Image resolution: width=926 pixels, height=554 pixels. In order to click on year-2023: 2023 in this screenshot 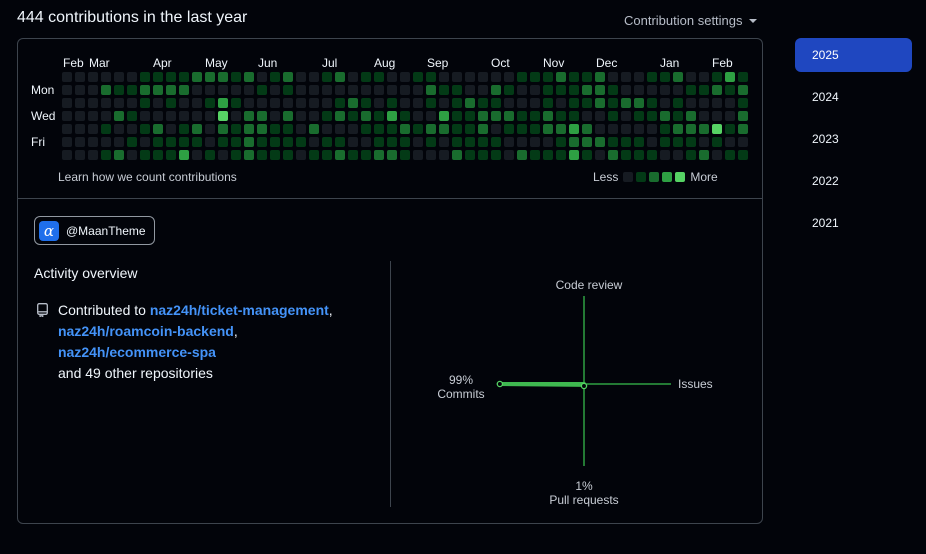, I will do `click(853, 139)`.